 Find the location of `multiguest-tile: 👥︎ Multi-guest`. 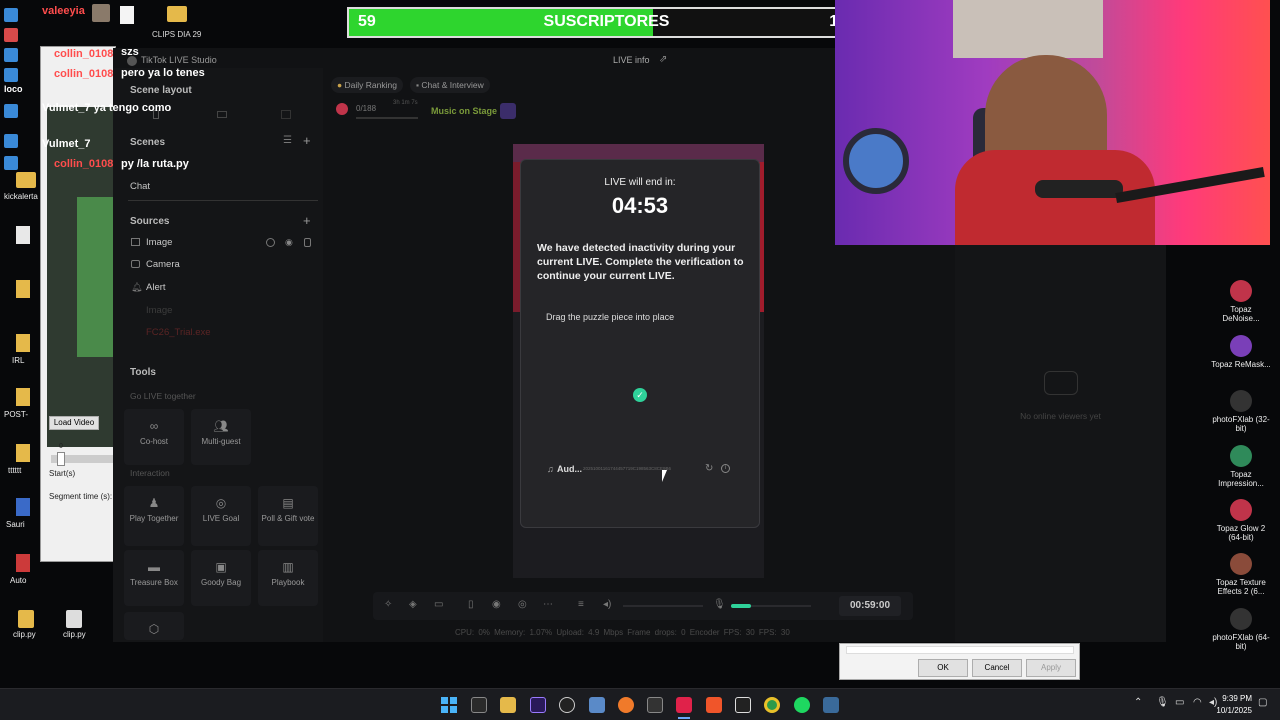

multiguest-tile: 👥︎ Multi-guest is located at coordinates (221, 437).